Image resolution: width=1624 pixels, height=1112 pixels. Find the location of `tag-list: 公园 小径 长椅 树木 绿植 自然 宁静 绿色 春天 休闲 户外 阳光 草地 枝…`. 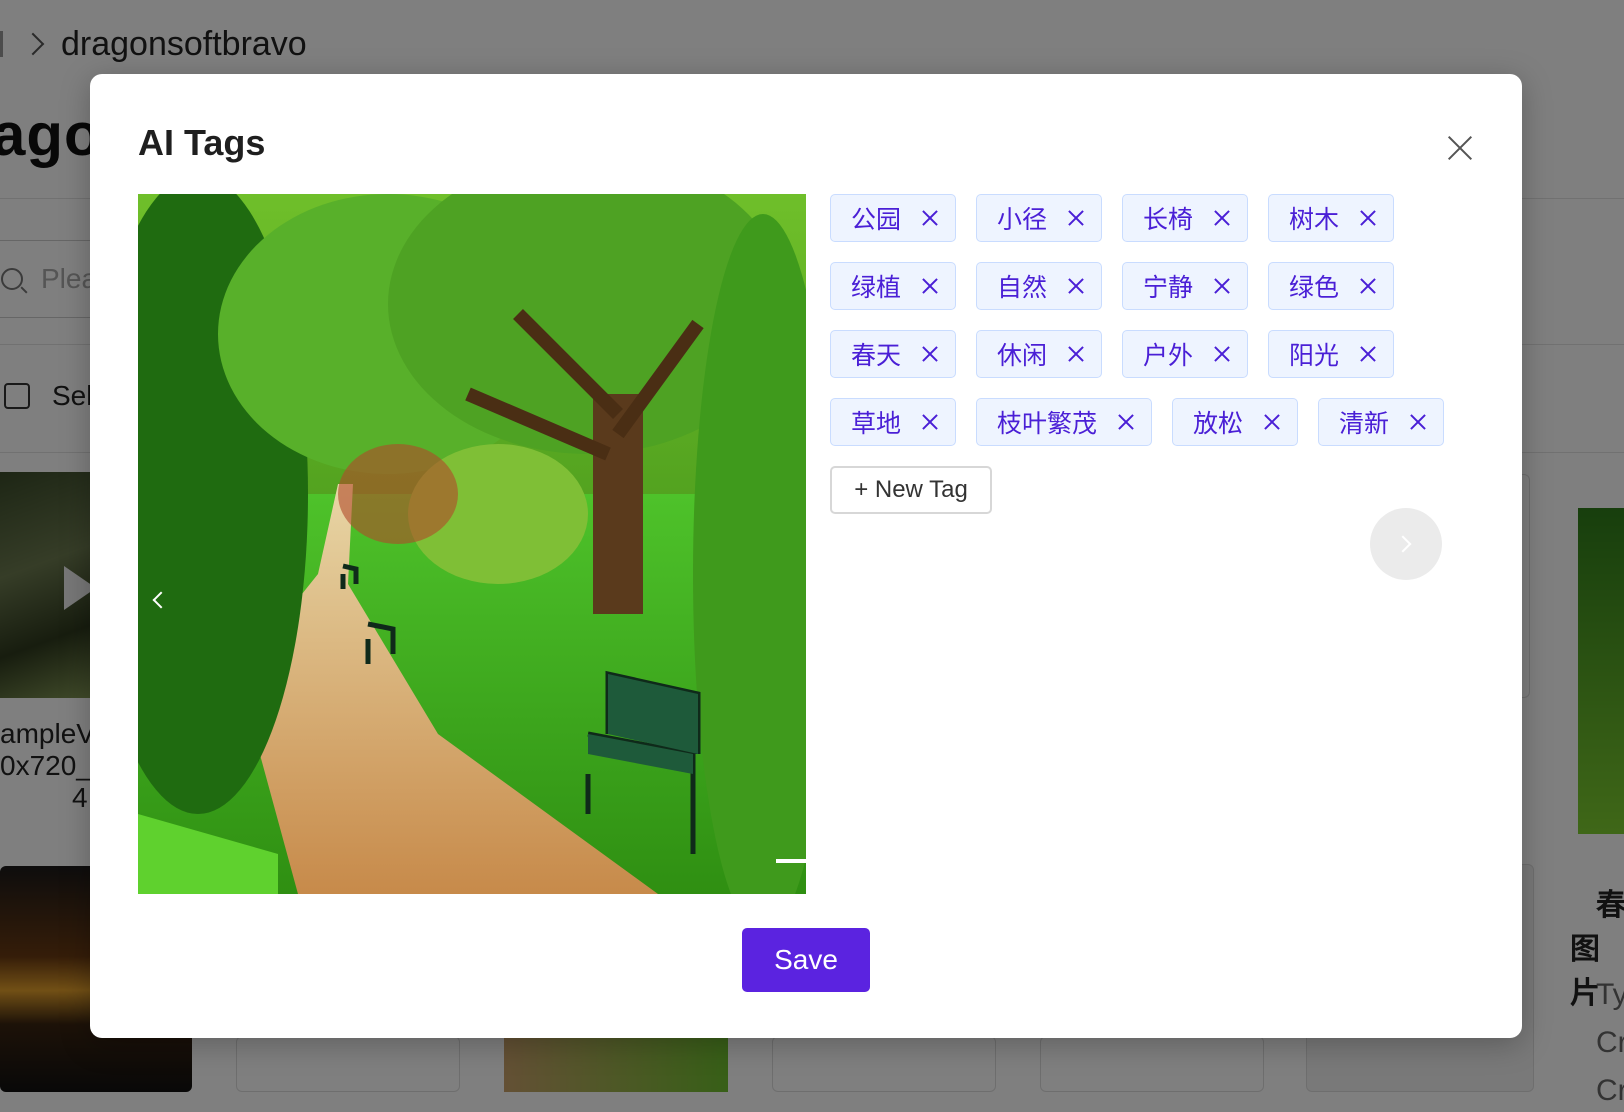

tag-list: 公园 小径 长椅 树木 绿植 自然 宁静 绿色 春天 休闲 户外 阳光 草地 枝… is located at coordinates (1150, 354).